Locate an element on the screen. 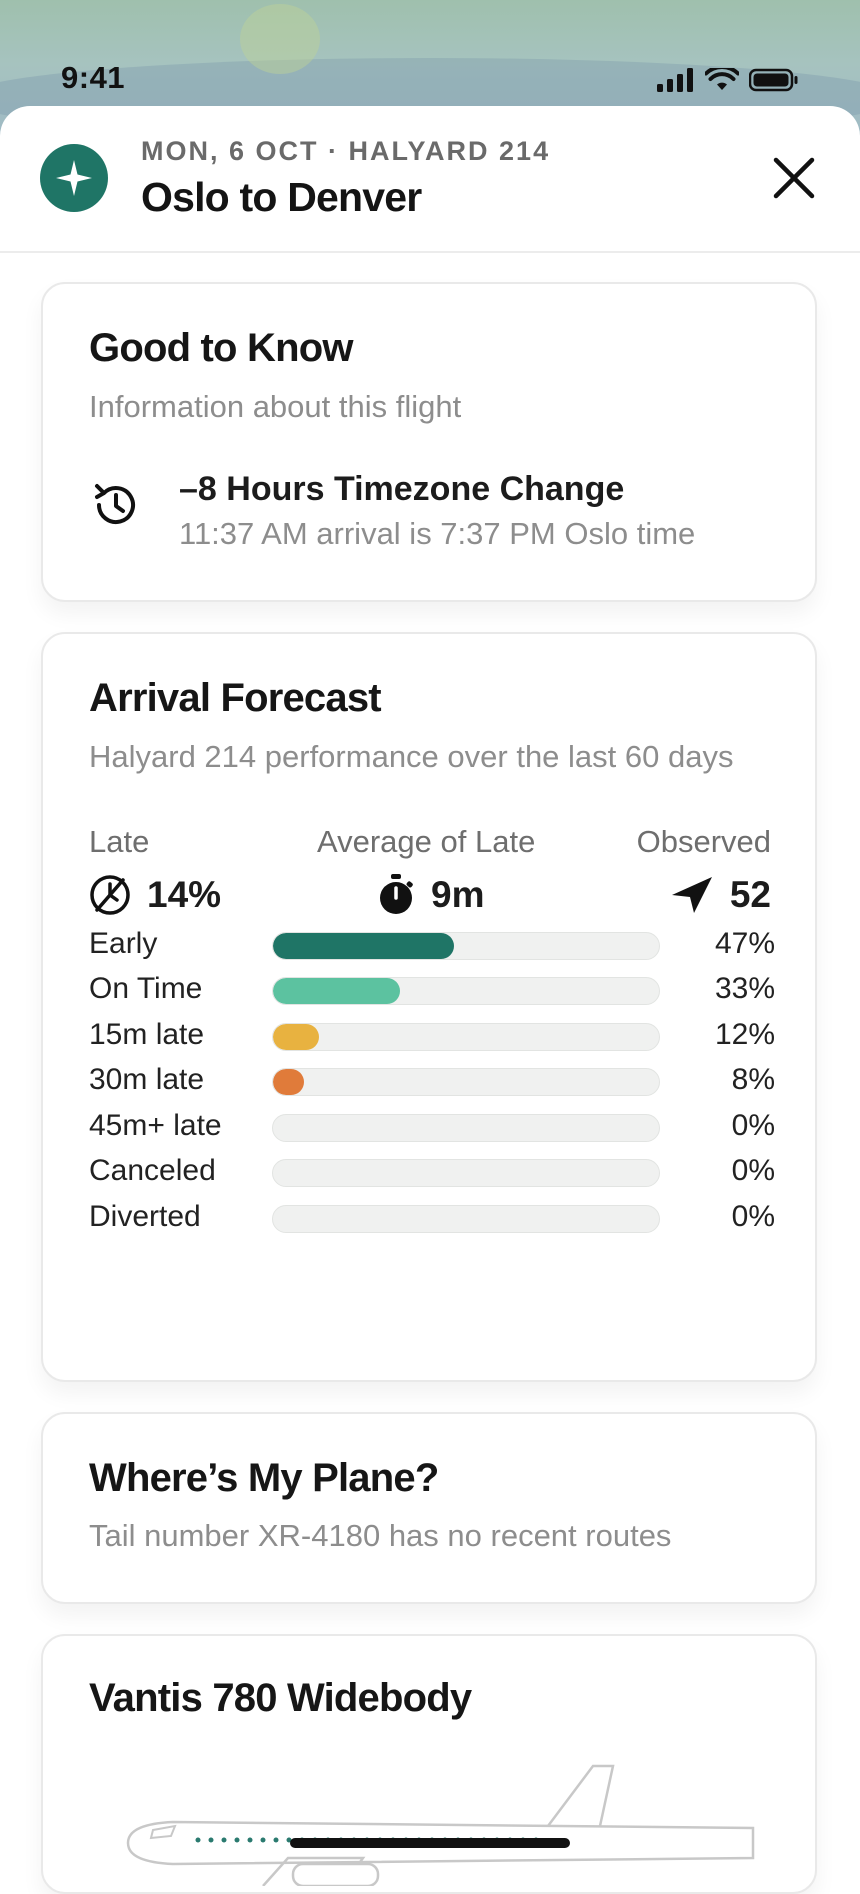 The height and width of the screenshot is (1894, 860). good-to-know-subtitle: Information about this flight is located at coordinates (275, 406).